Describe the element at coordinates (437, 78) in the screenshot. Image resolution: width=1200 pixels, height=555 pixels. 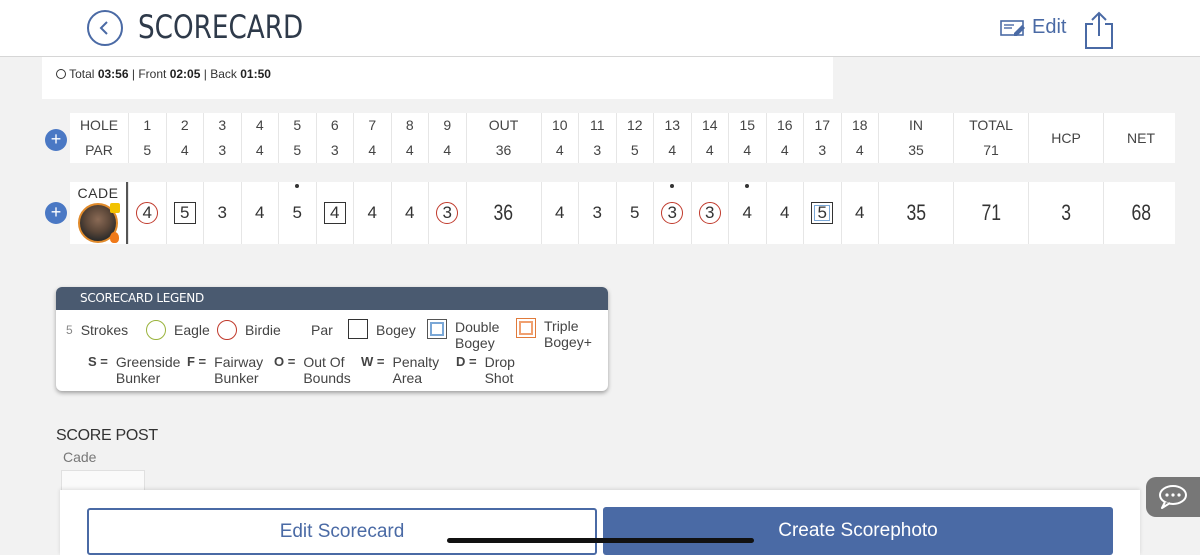
I see `round-time-bar: Total 03:56 | Front 02:05 | Back 01:50` at that location.